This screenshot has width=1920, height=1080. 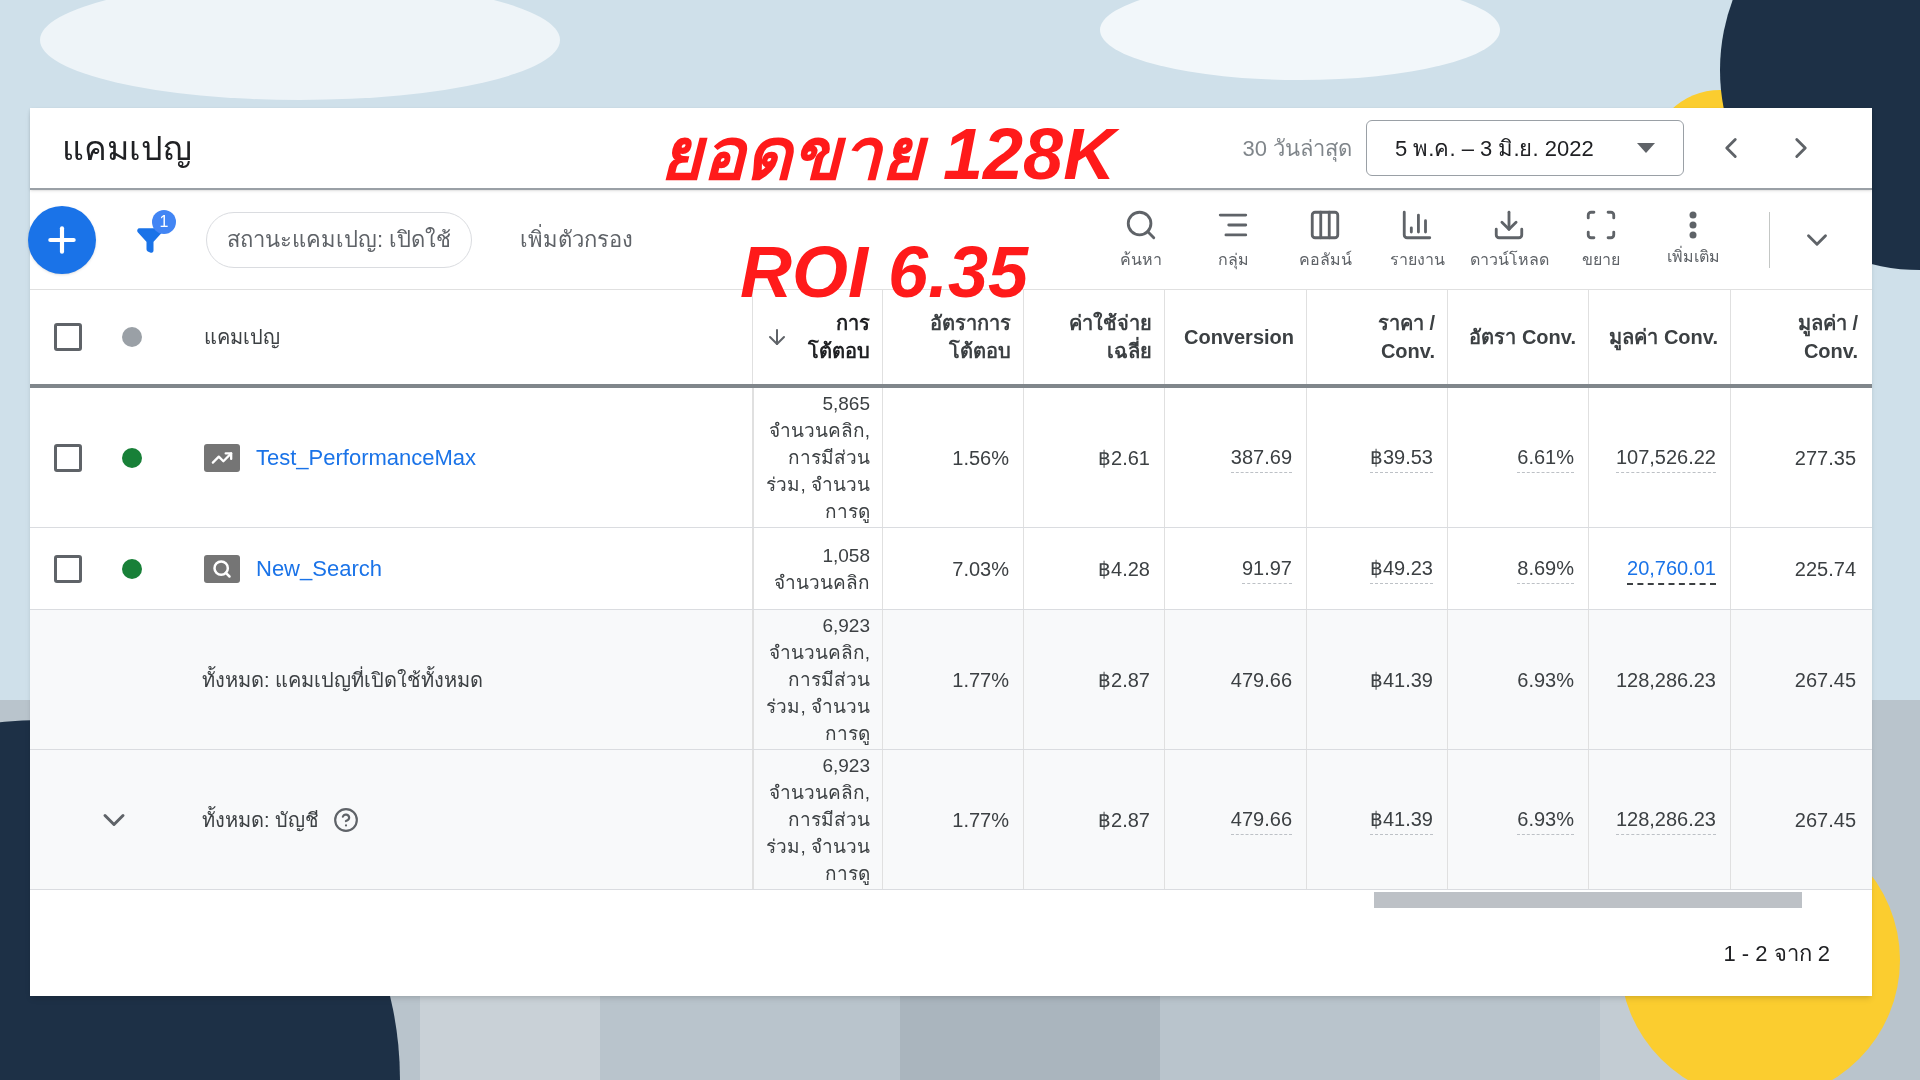 I want to click on table-cell-text: 1.56%, so click(x=980, y=458).